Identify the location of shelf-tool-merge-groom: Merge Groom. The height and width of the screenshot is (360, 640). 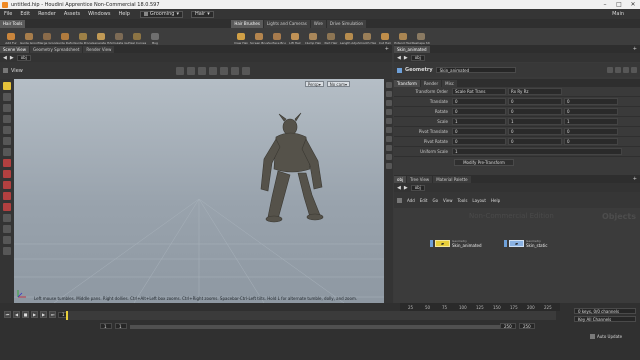
(47, 37).